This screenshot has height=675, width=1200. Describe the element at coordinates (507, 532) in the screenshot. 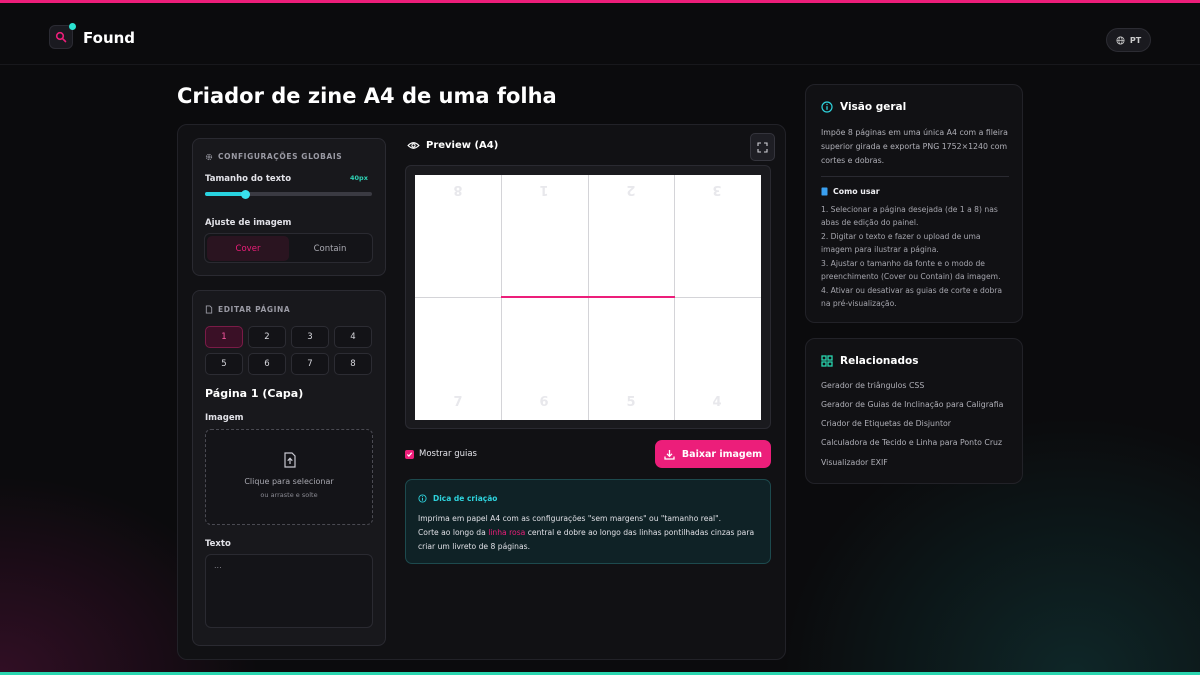

I see `tip-highlight: linha rosa` at that location.